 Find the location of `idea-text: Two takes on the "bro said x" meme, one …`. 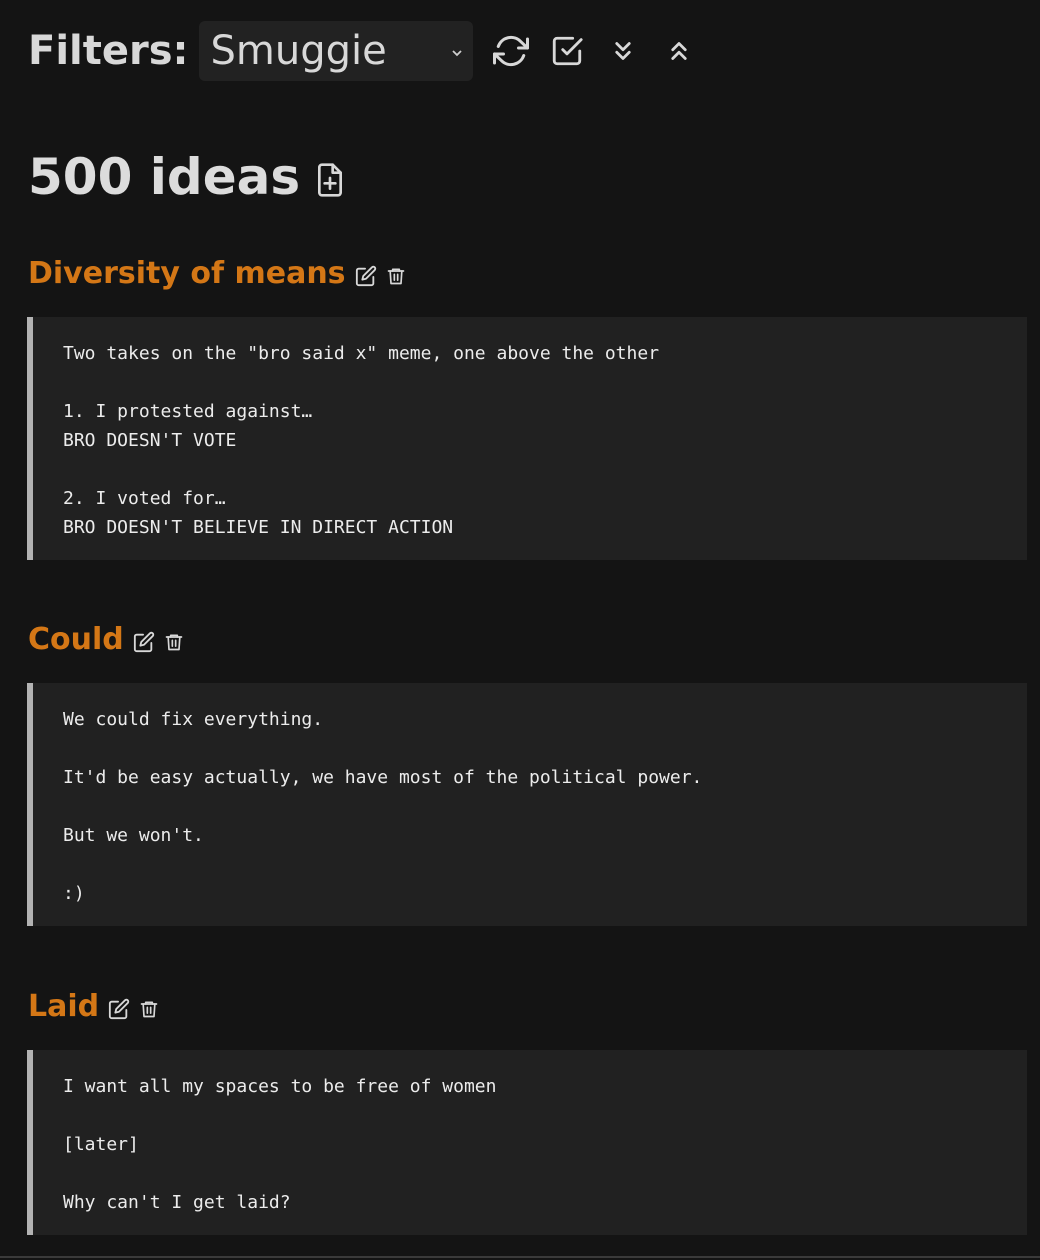

idea-text: Two takes on the "bro said x" meme, one … is located at coordinates (361, 440).